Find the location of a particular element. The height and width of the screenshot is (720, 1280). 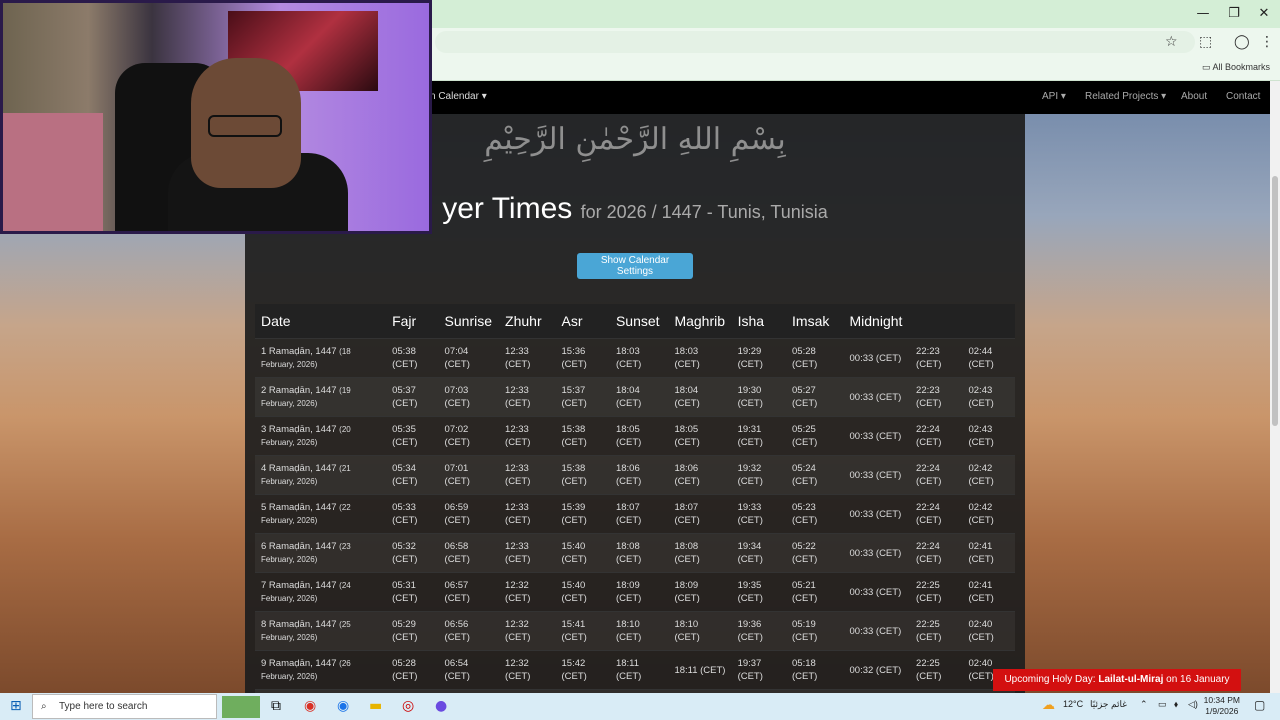

isha-cell: 19:32 (CET) is located at coordinates (759, 475).